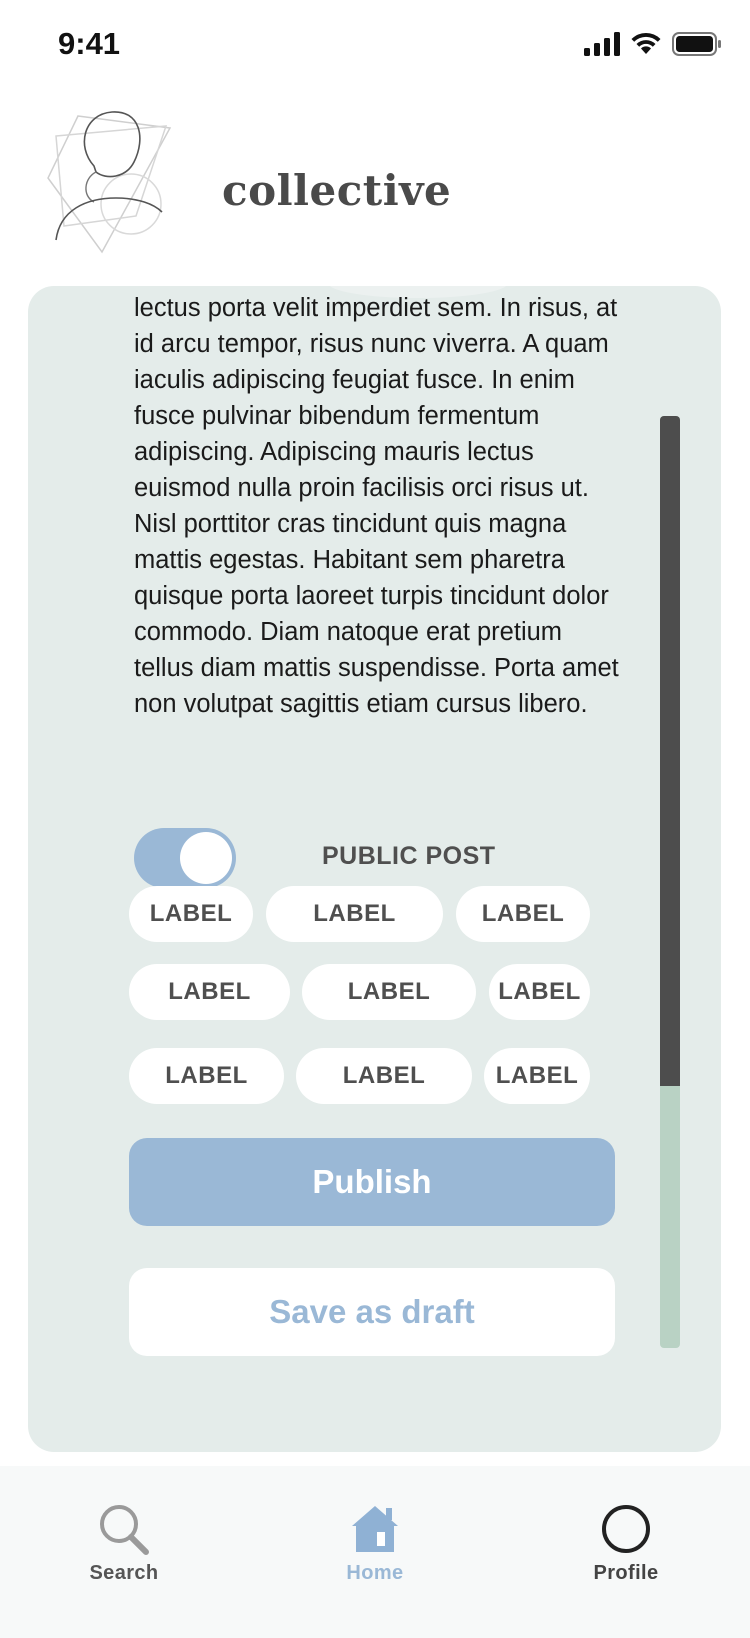  I want to click on tab-search-label: Search, so click(124, 1573).